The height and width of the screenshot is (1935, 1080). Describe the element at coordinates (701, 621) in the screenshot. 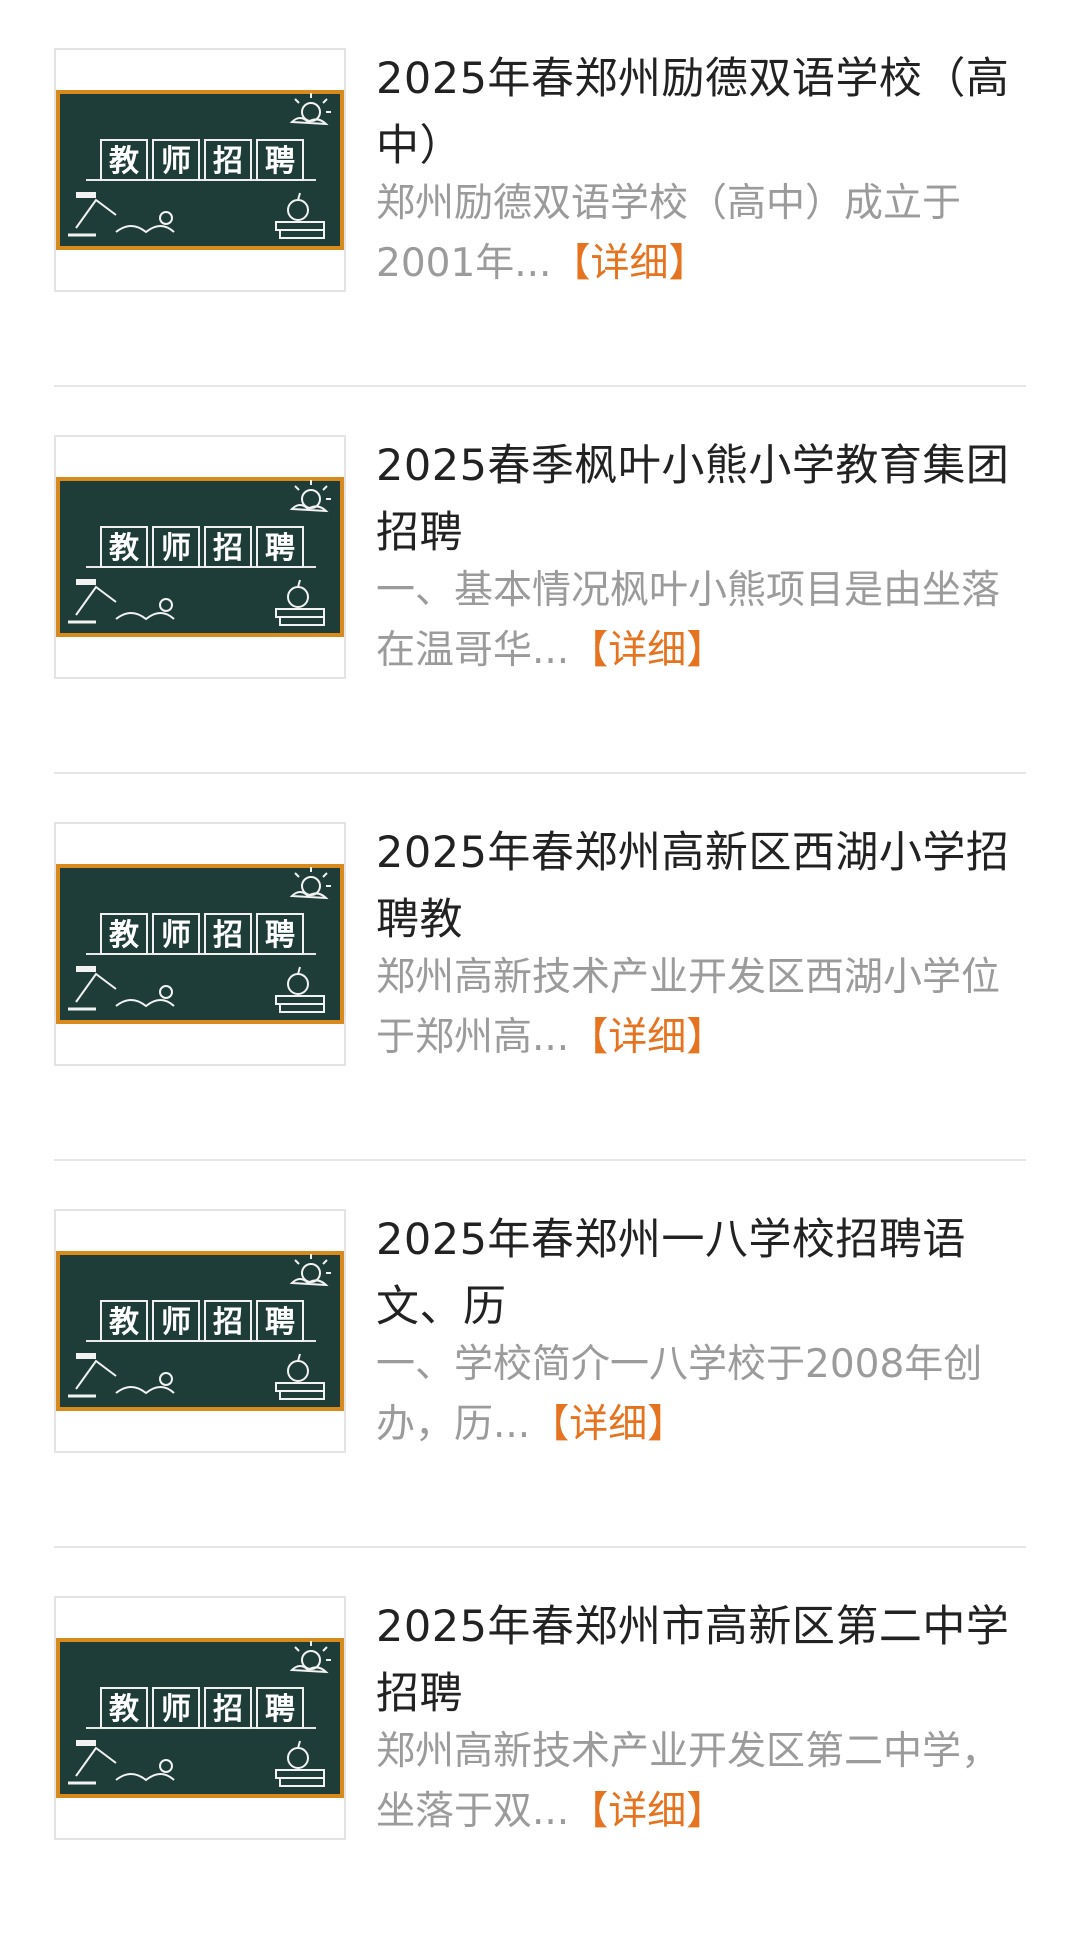

I see `article-summary: 一、基本情况枫叶小熊项目是由坐落在温哥华...【详细】` at that location.